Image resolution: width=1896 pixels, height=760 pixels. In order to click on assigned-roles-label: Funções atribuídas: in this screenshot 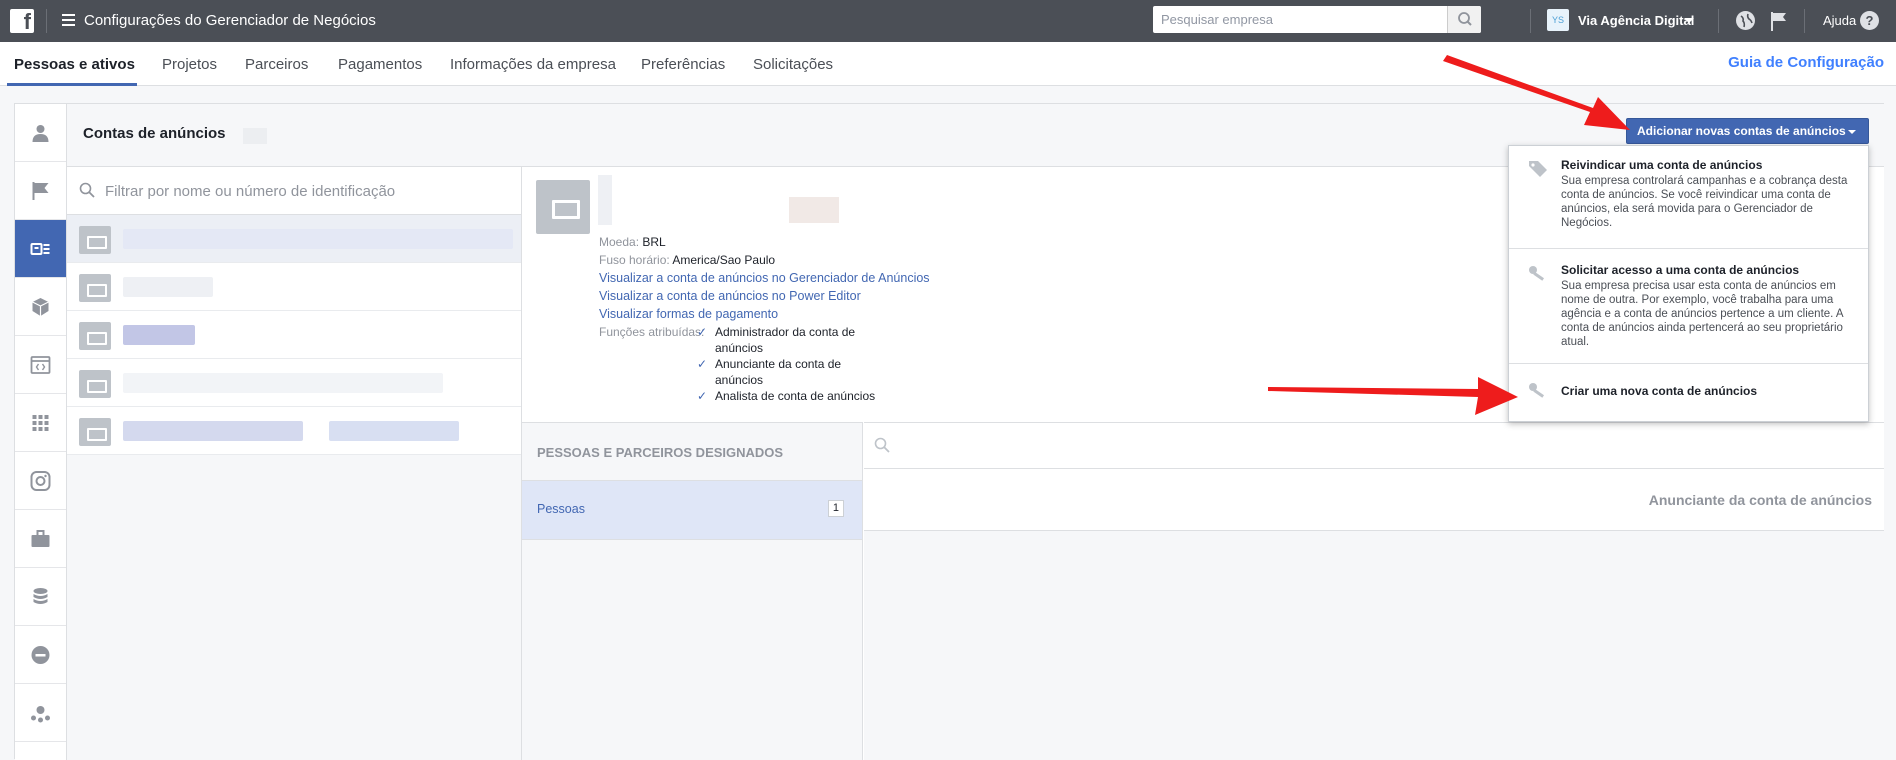, I will do `click(652, 332)`.